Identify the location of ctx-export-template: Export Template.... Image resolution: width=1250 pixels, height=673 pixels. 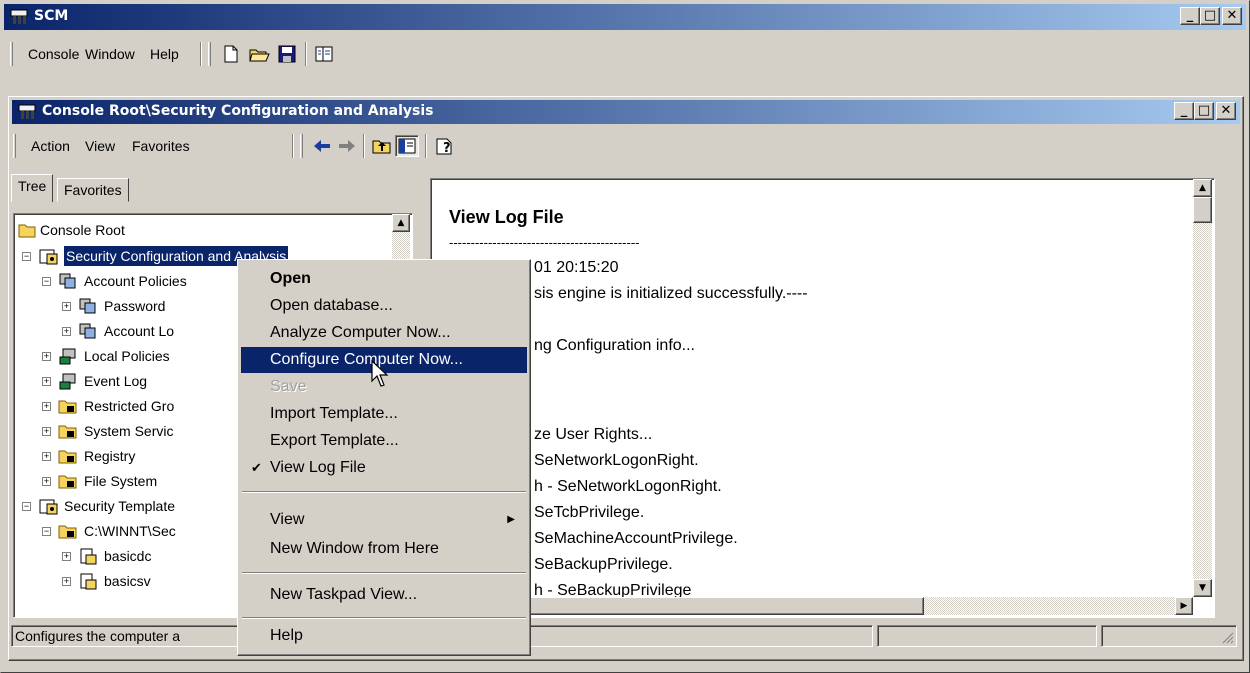
(384, 441).